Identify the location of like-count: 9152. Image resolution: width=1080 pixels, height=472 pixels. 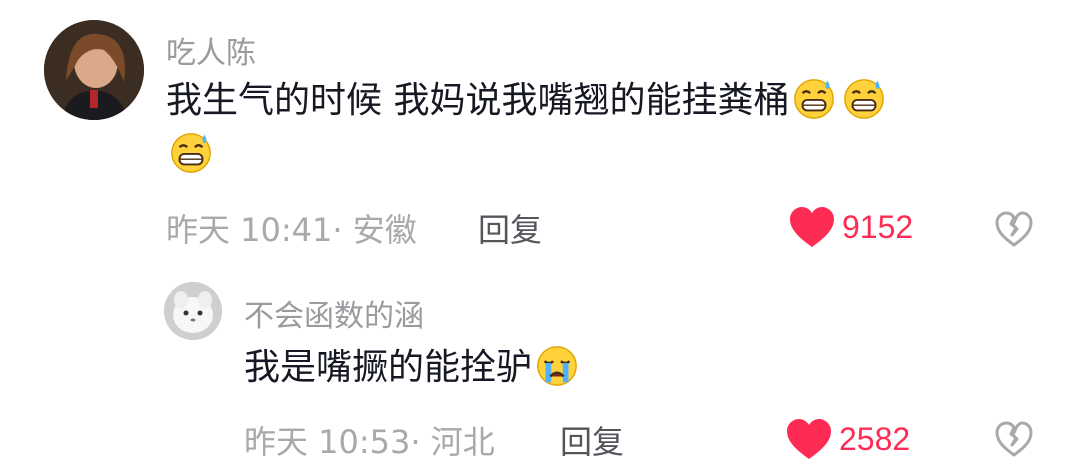
(878, 226).